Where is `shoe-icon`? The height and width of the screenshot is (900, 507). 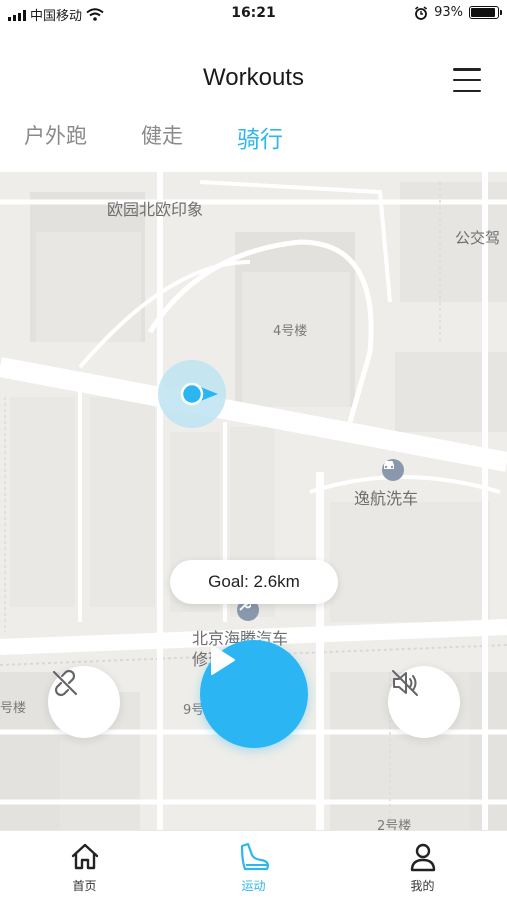
shoe-icon is located at coordinates (254, 856).